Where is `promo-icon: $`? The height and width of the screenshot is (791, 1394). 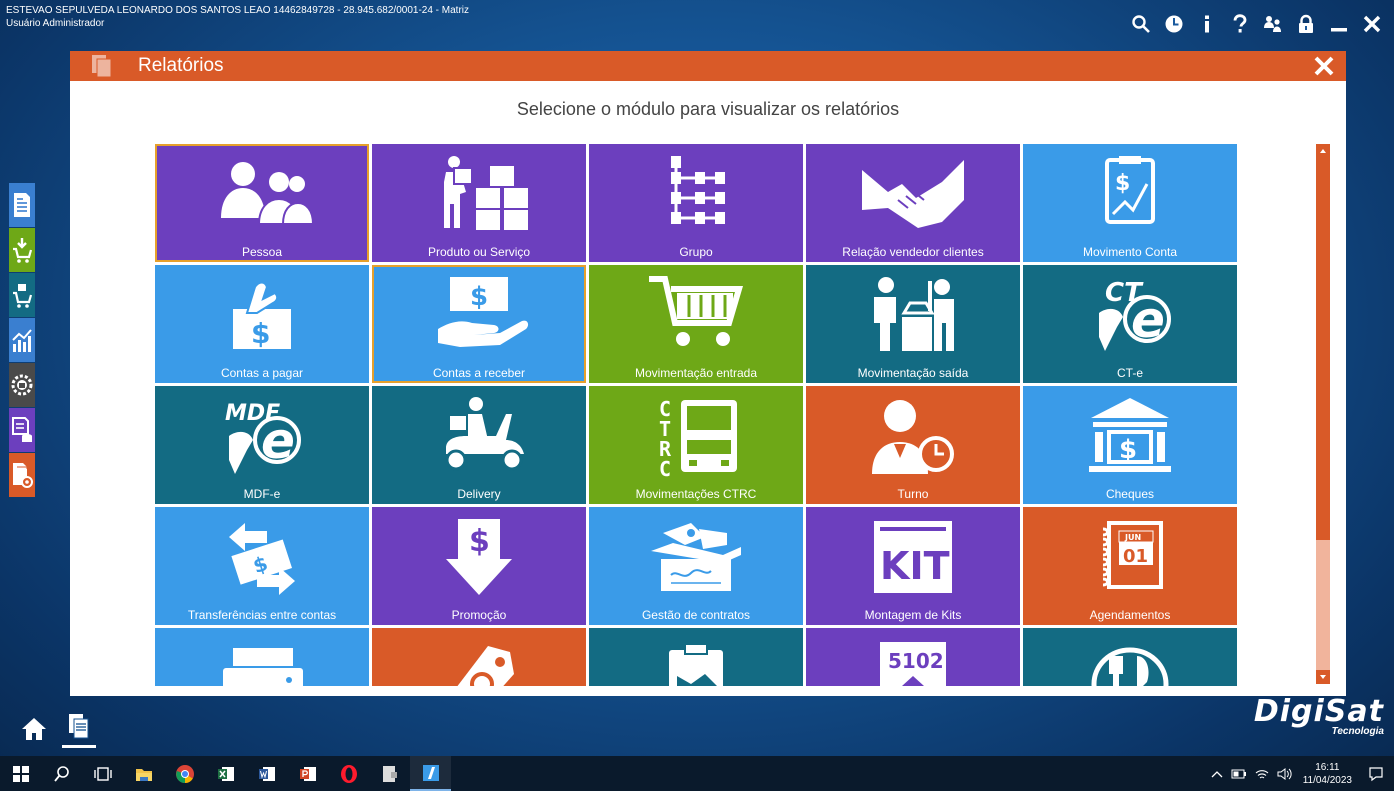
promo-icon: $ is located at coordinates (479, 557).